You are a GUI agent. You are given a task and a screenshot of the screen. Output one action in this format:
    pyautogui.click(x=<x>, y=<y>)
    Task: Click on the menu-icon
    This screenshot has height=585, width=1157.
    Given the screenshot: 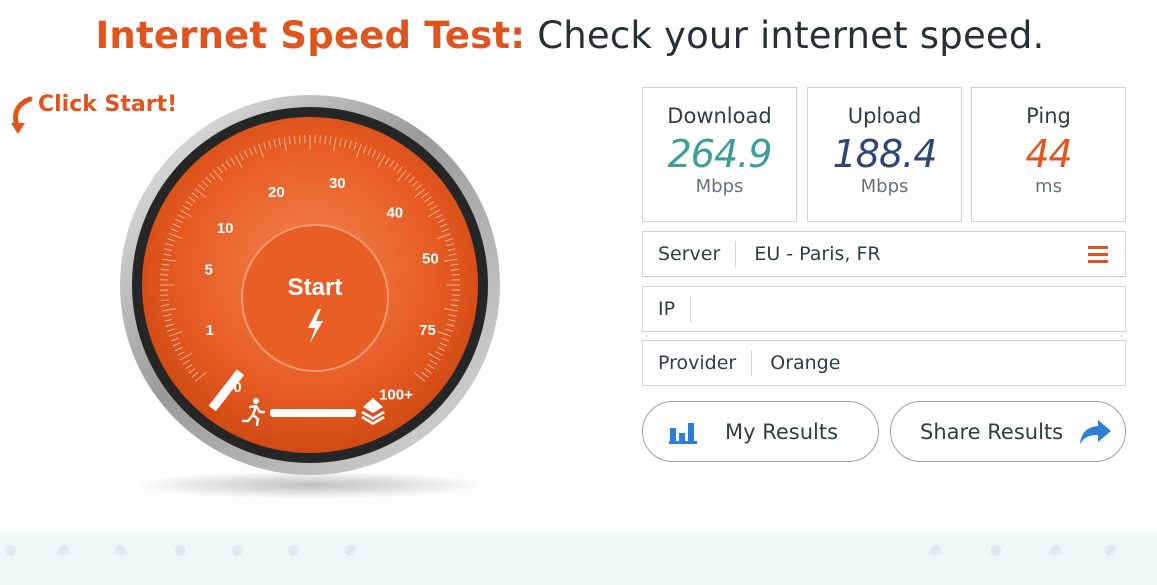 What is the action you would take?
    pyautogui.click(x=1098, y=254)
    